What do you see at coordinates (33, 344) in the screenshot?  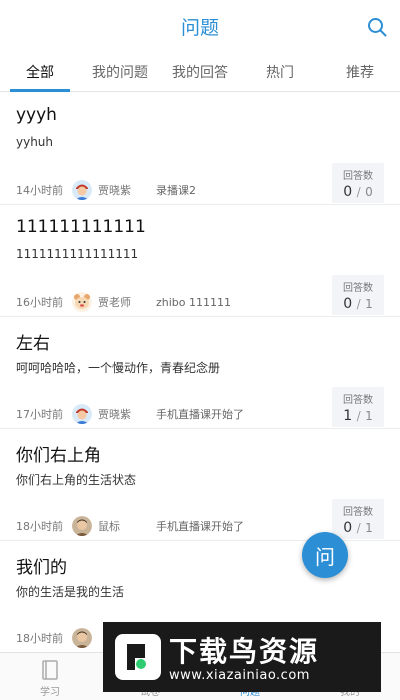 I see `question-title: 左右` at bounding box center [33, 344].